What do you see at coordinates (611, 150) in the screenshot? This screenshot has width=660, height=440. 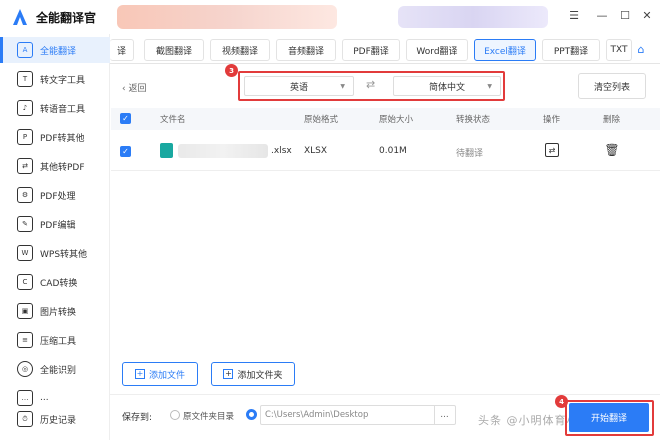 I see `trash-icon: 🗑` at bounding box center [611, 150].